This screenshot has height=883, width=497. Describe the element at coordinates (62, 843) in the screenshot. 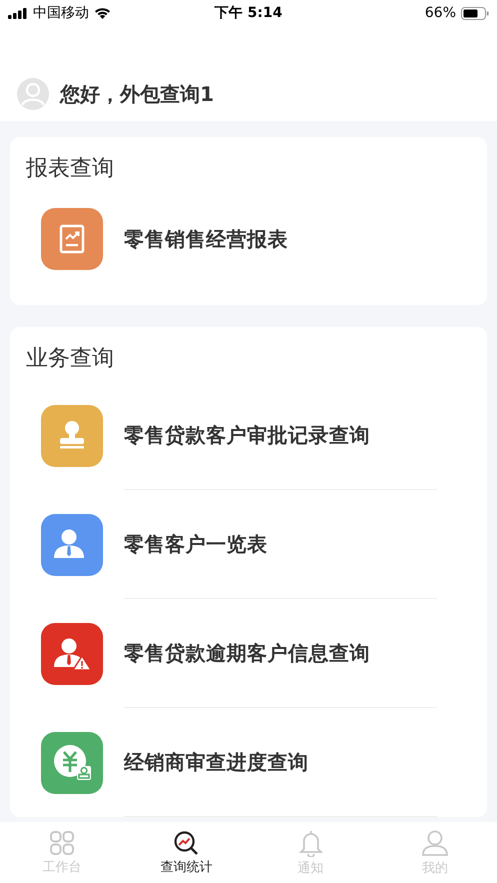

I see `grid-icon` at that location.